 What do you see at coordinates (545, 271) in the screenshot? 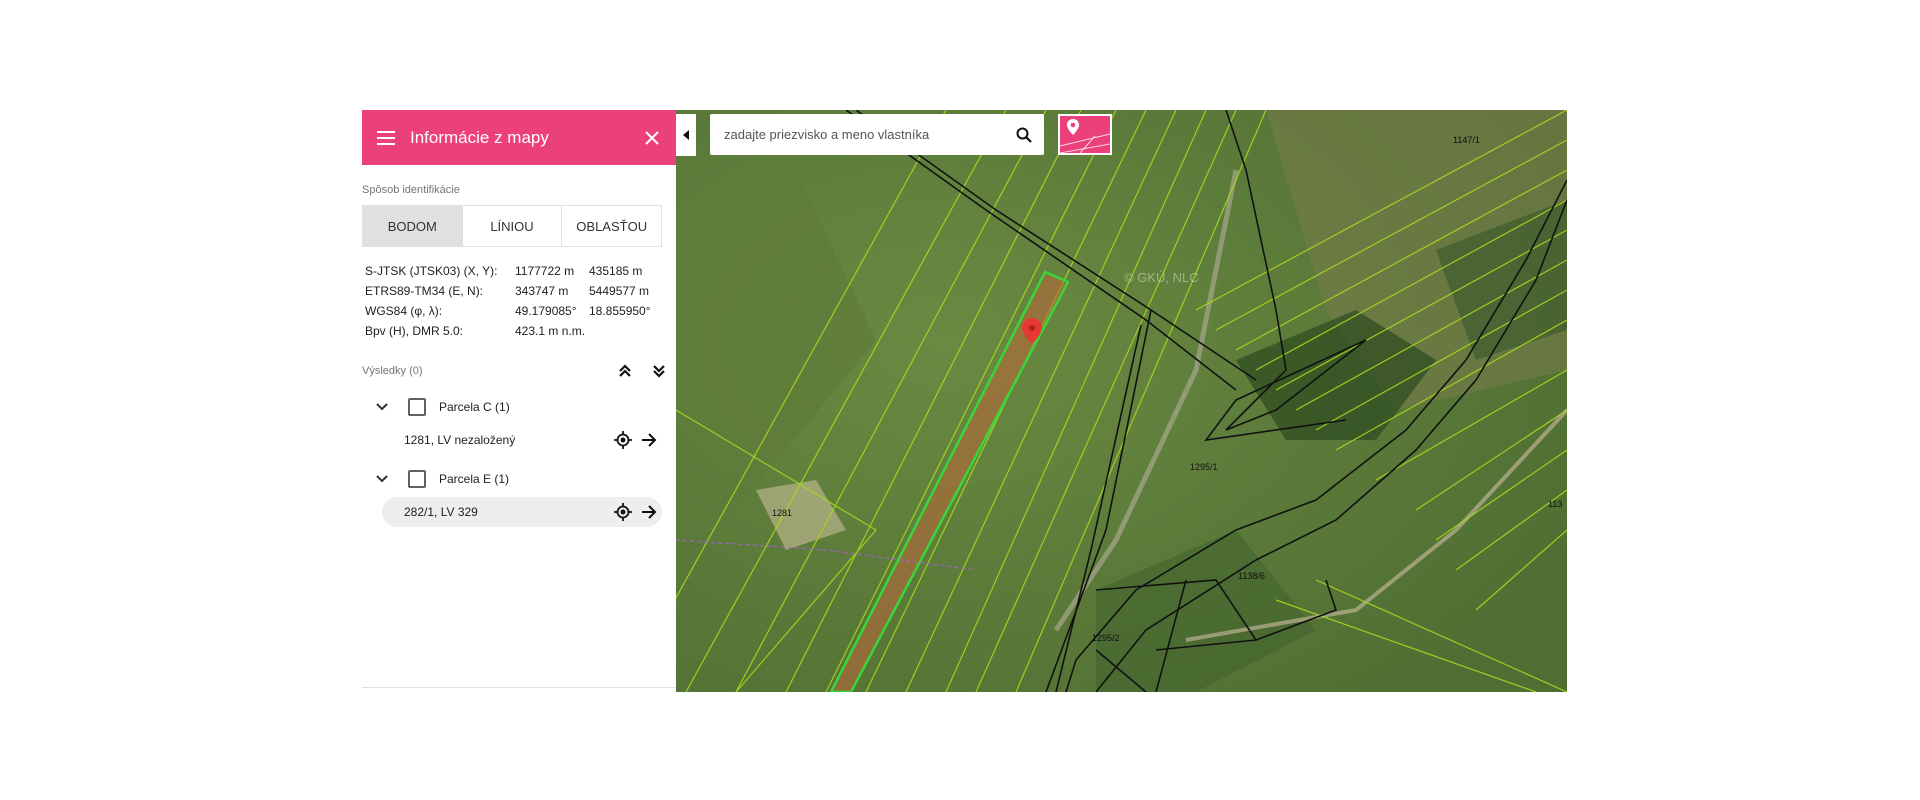
I see `coordinate-value: 1177722 m` at bounding box center [545, 271].